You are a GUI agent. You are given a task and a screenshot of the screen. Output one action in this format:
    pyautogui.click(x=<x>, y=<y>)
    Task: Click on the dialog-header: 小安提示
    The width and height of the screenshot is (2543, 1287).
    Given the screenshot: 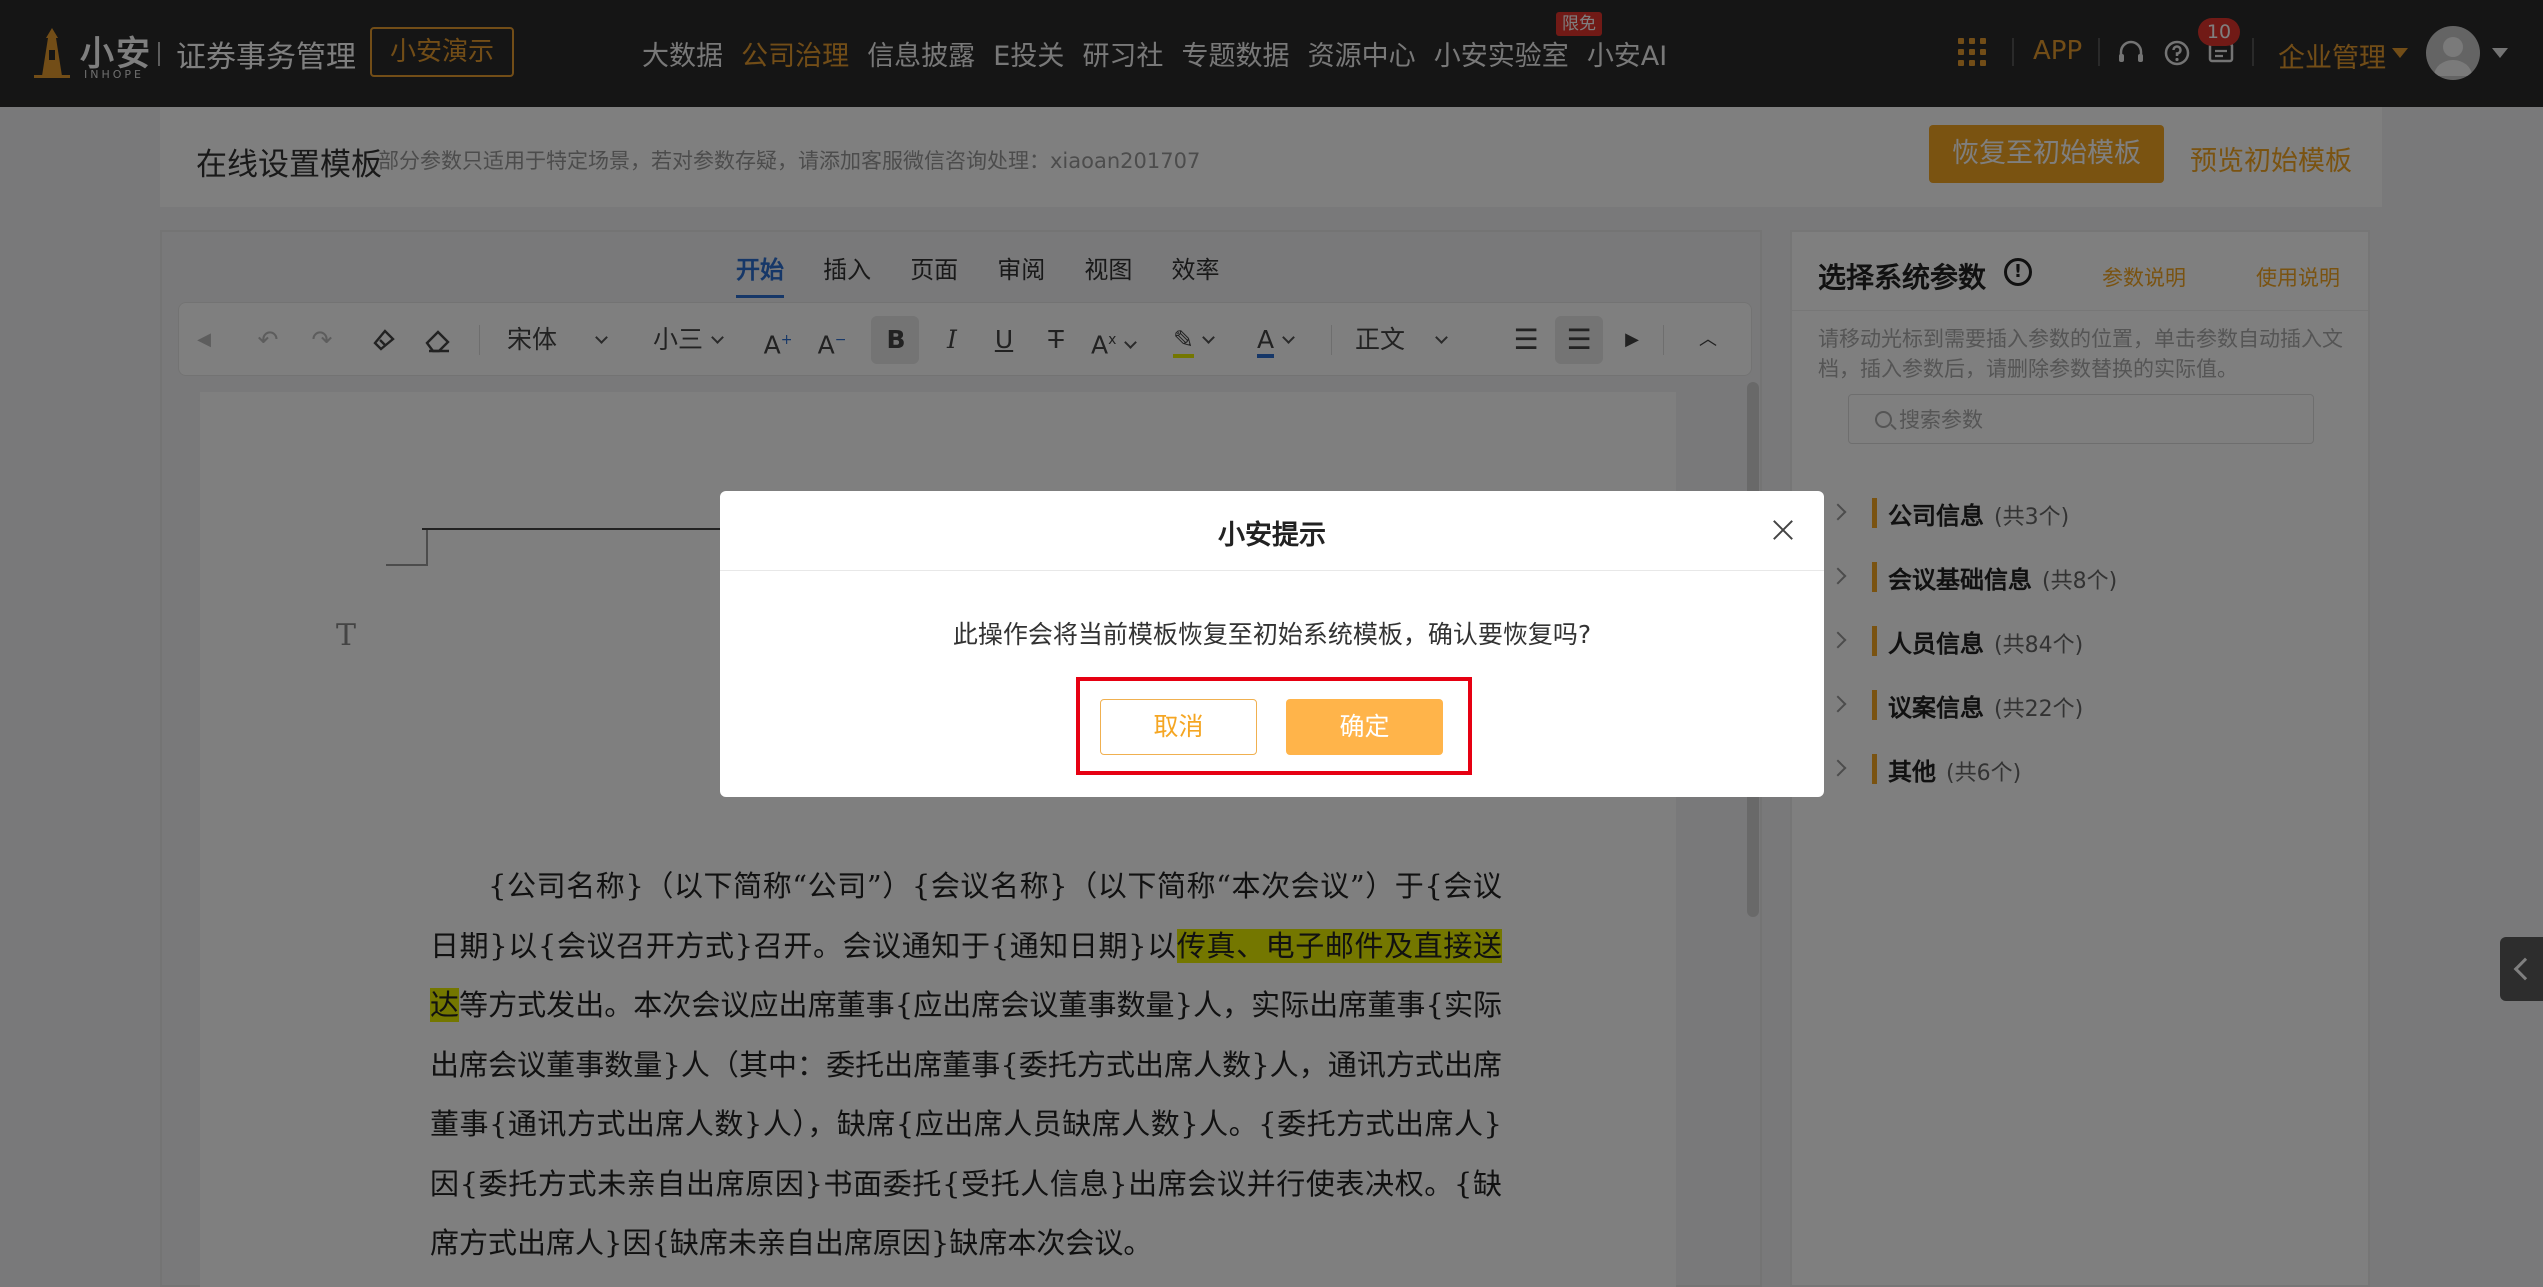 What is the action you would take?
    pyautogui.click(x=1272, y=531)
    